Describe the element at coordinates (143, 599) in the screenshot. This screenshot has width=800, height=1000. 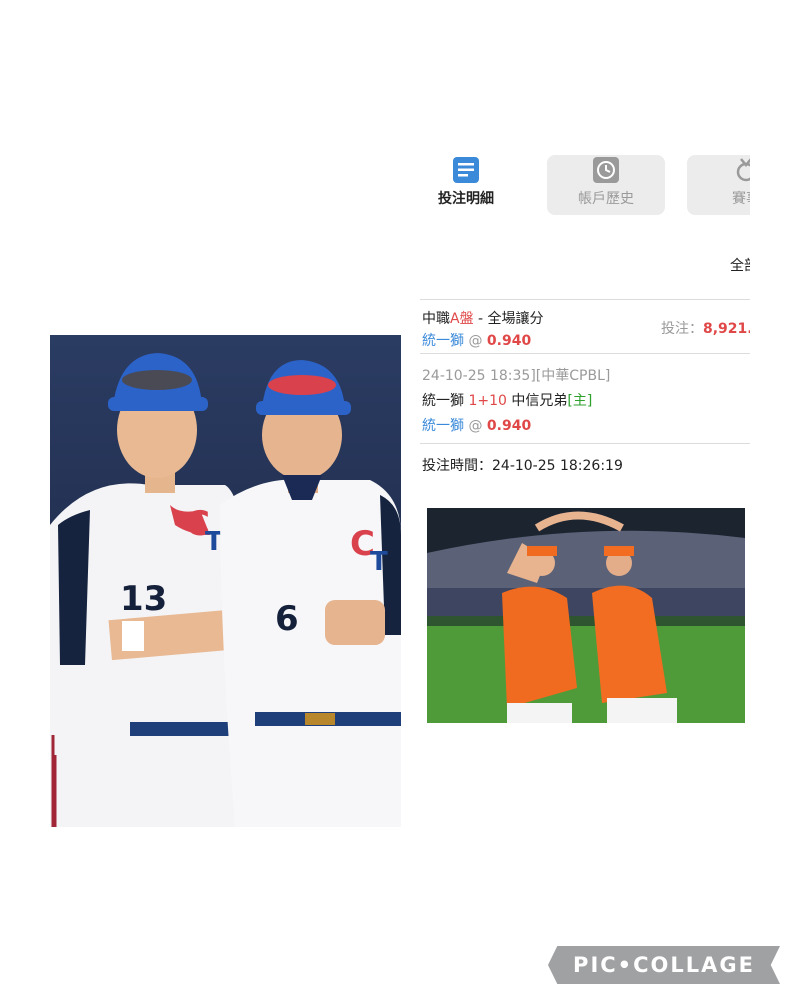
I see `jersey-number-13: 13` at that location.